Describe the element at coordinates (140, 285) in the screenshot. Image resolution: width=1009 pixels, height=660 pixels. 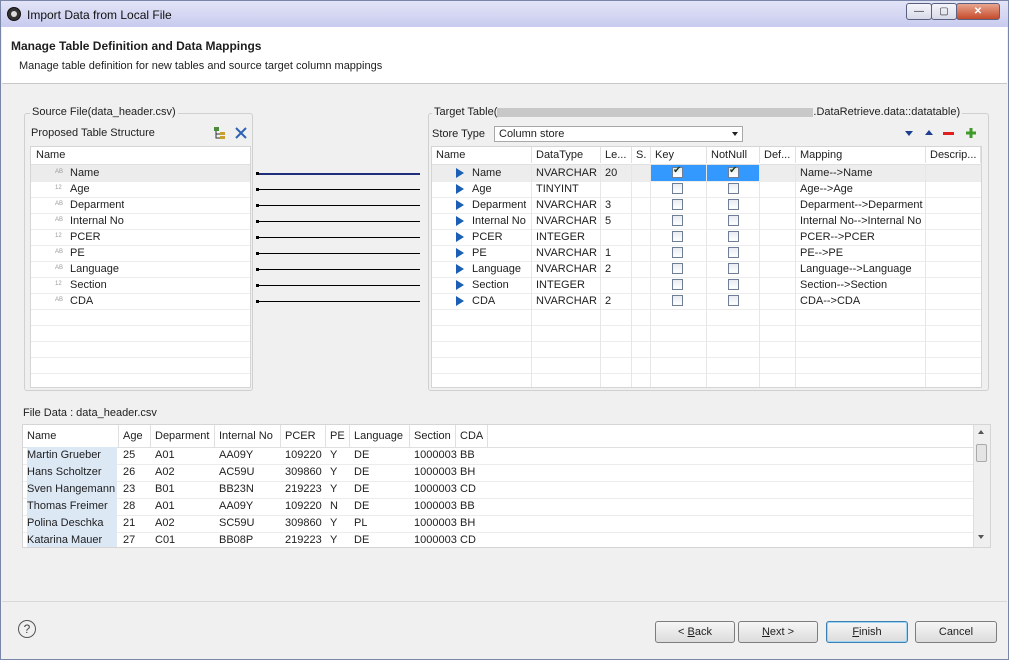
I see `source-field-row: 12 Section` at that location.